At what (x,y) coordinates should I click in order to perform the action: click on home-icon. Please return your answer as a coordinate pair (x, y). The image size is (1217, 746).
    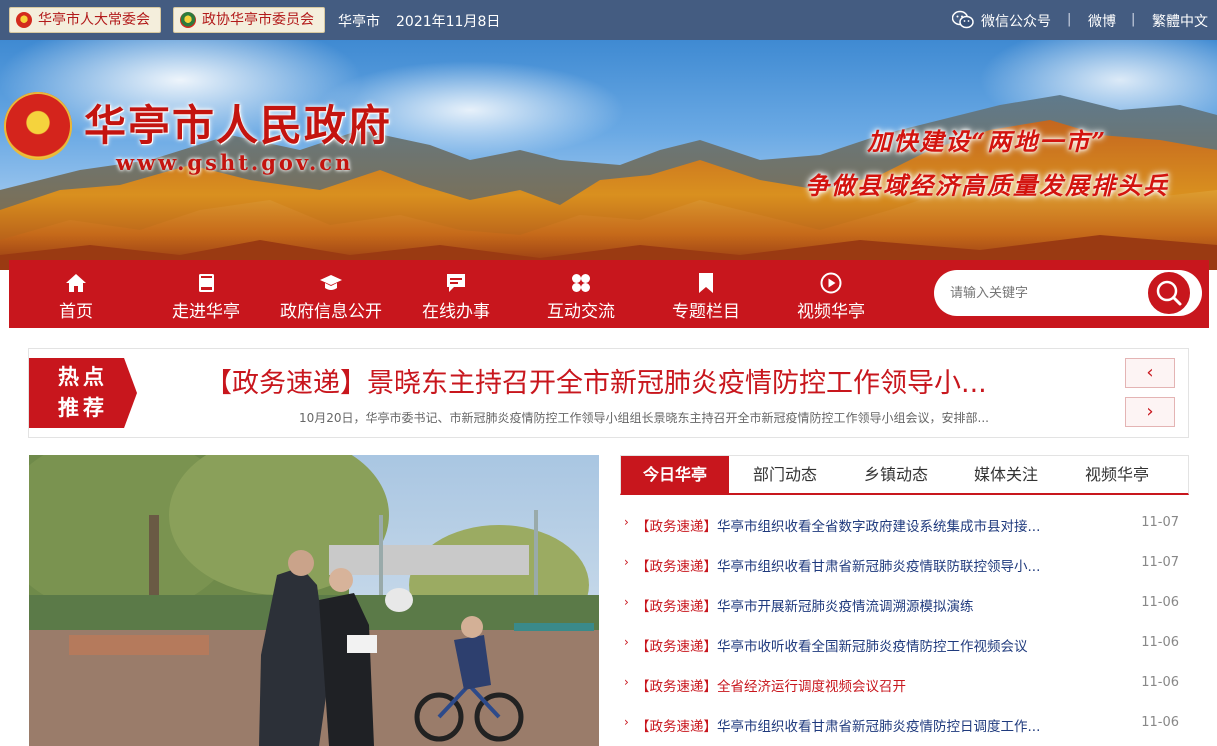
    Looking at the image, I should click on (76, 283).